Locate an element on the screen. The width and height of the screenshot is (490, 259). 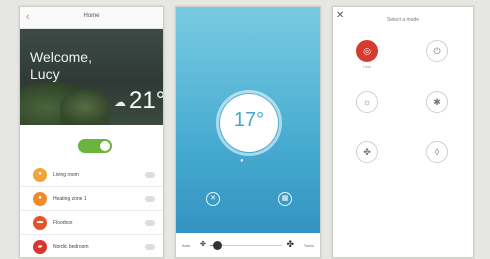
bed-icon: ▰ is located at coordinates (40, 247).